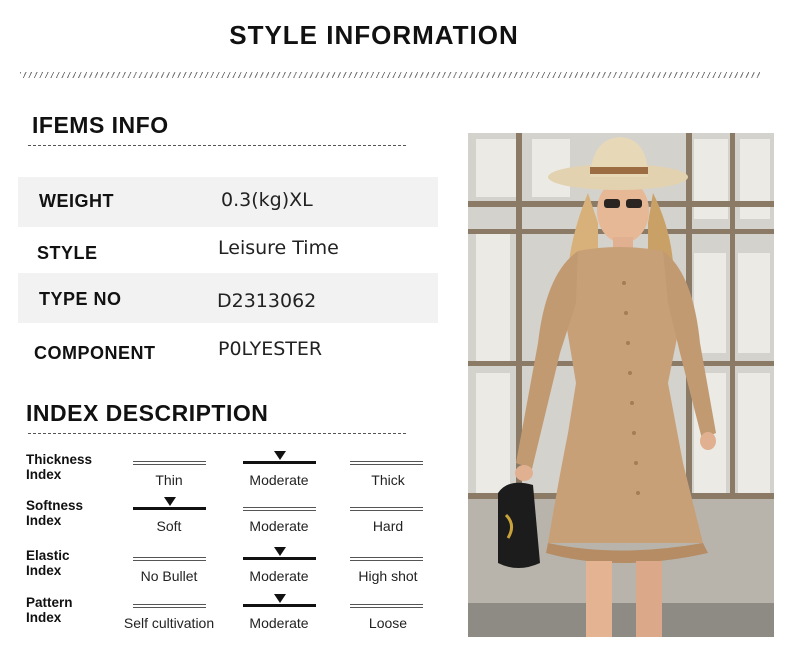 This screenshot has width=790, height=664. I want to click on scale-option-label: Loose, so click(388, 623).